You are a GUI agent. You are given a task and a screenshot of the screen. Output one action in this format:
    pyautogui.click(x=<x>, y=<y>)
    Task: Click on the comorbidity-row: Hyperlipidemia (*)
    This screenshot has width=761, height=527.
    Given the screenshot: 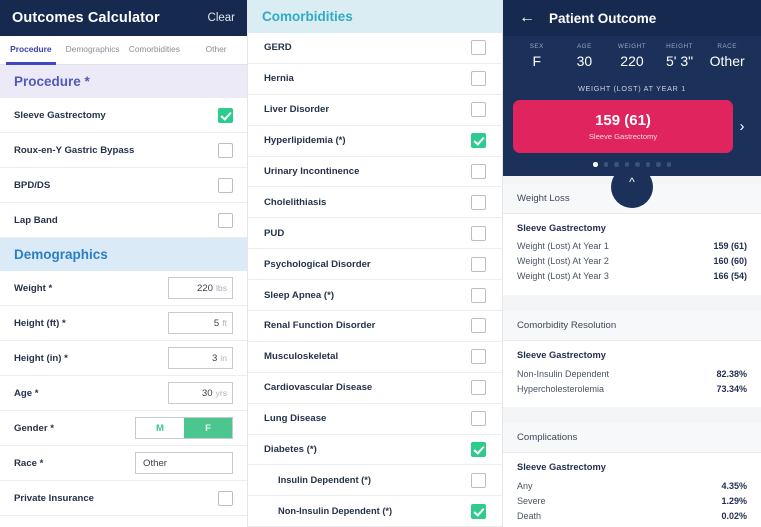 What is the action you would take?
    pyautogui.click(x=375, y=141)
    